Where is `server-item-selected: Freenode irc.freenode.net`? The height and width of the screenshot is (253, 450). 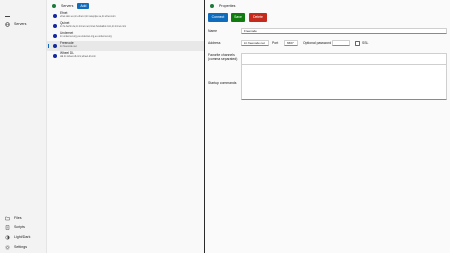 server-item-selected: Freenode irc.freenode.net is located at coordinates (125, 46).